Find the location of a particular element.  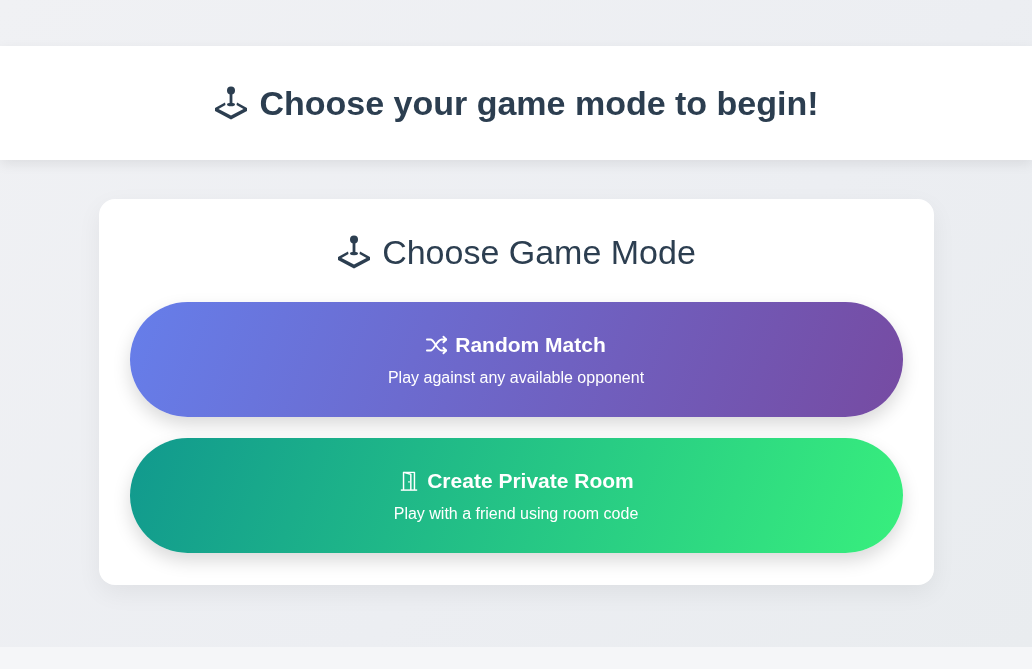

panel-title: Choose Game Mode is located at coordinates (539, 252).